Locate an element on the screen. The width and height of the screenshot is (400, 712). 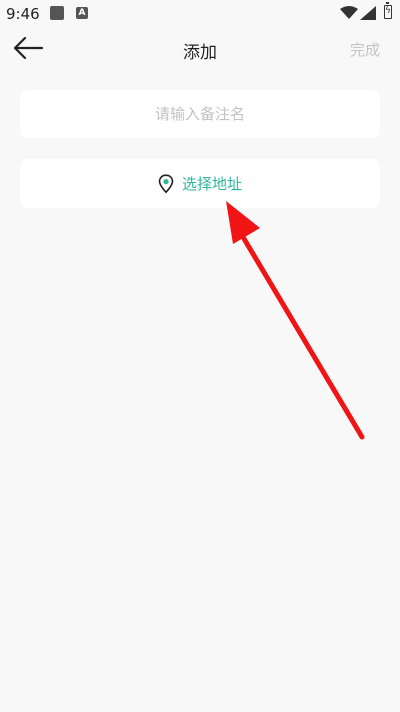
done-button: 完成 is located at coordinates (365, 49).